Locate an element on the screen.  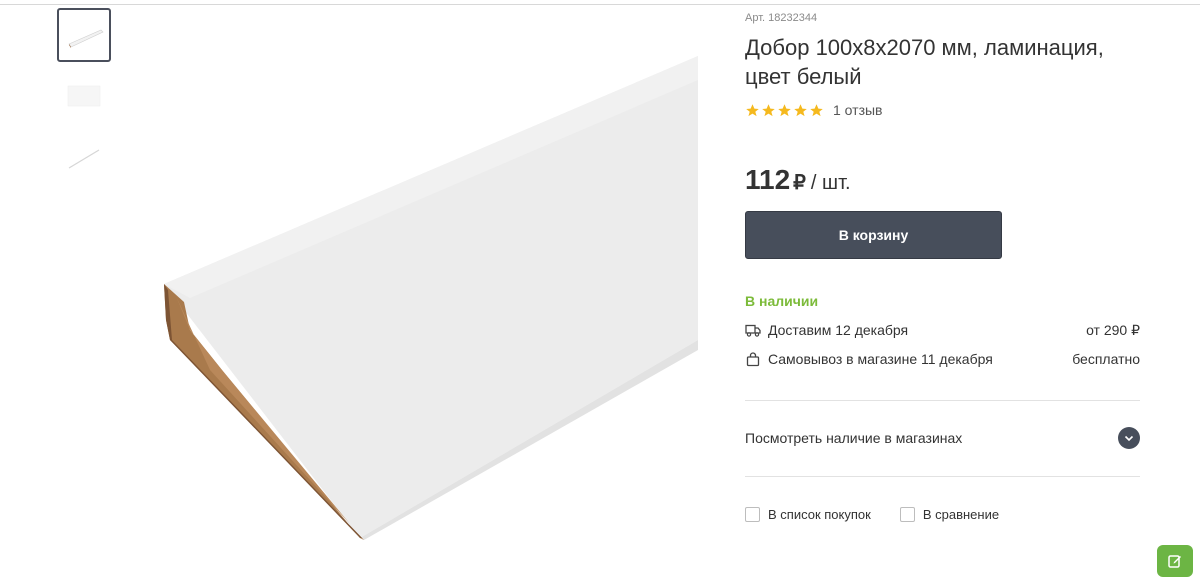
shopping-list-checkbox: В список покупок is located at coordinates (808, 514).